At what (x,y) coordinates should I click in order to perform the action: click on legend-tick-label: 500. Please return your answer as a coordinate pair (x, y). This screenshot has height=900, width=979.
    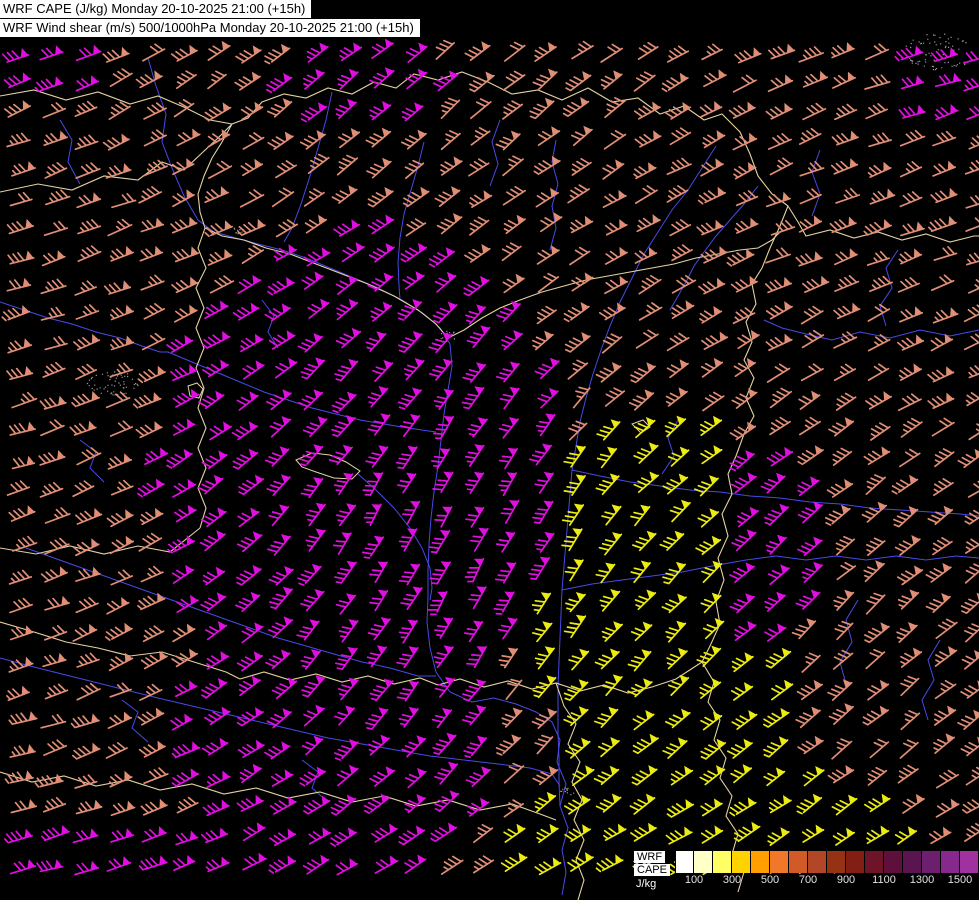
    Looking at the image, I should click on (770, 880).